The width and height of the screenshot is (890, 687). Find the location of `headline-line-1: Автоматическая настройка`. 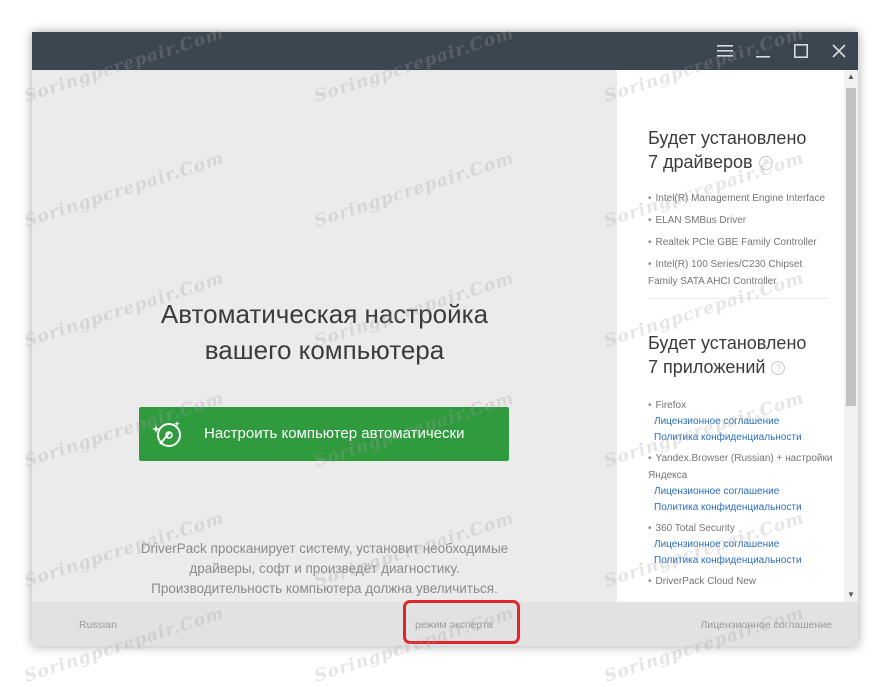

headline-line-1: Автоматическая настройка is located at coordinates (324, 314).